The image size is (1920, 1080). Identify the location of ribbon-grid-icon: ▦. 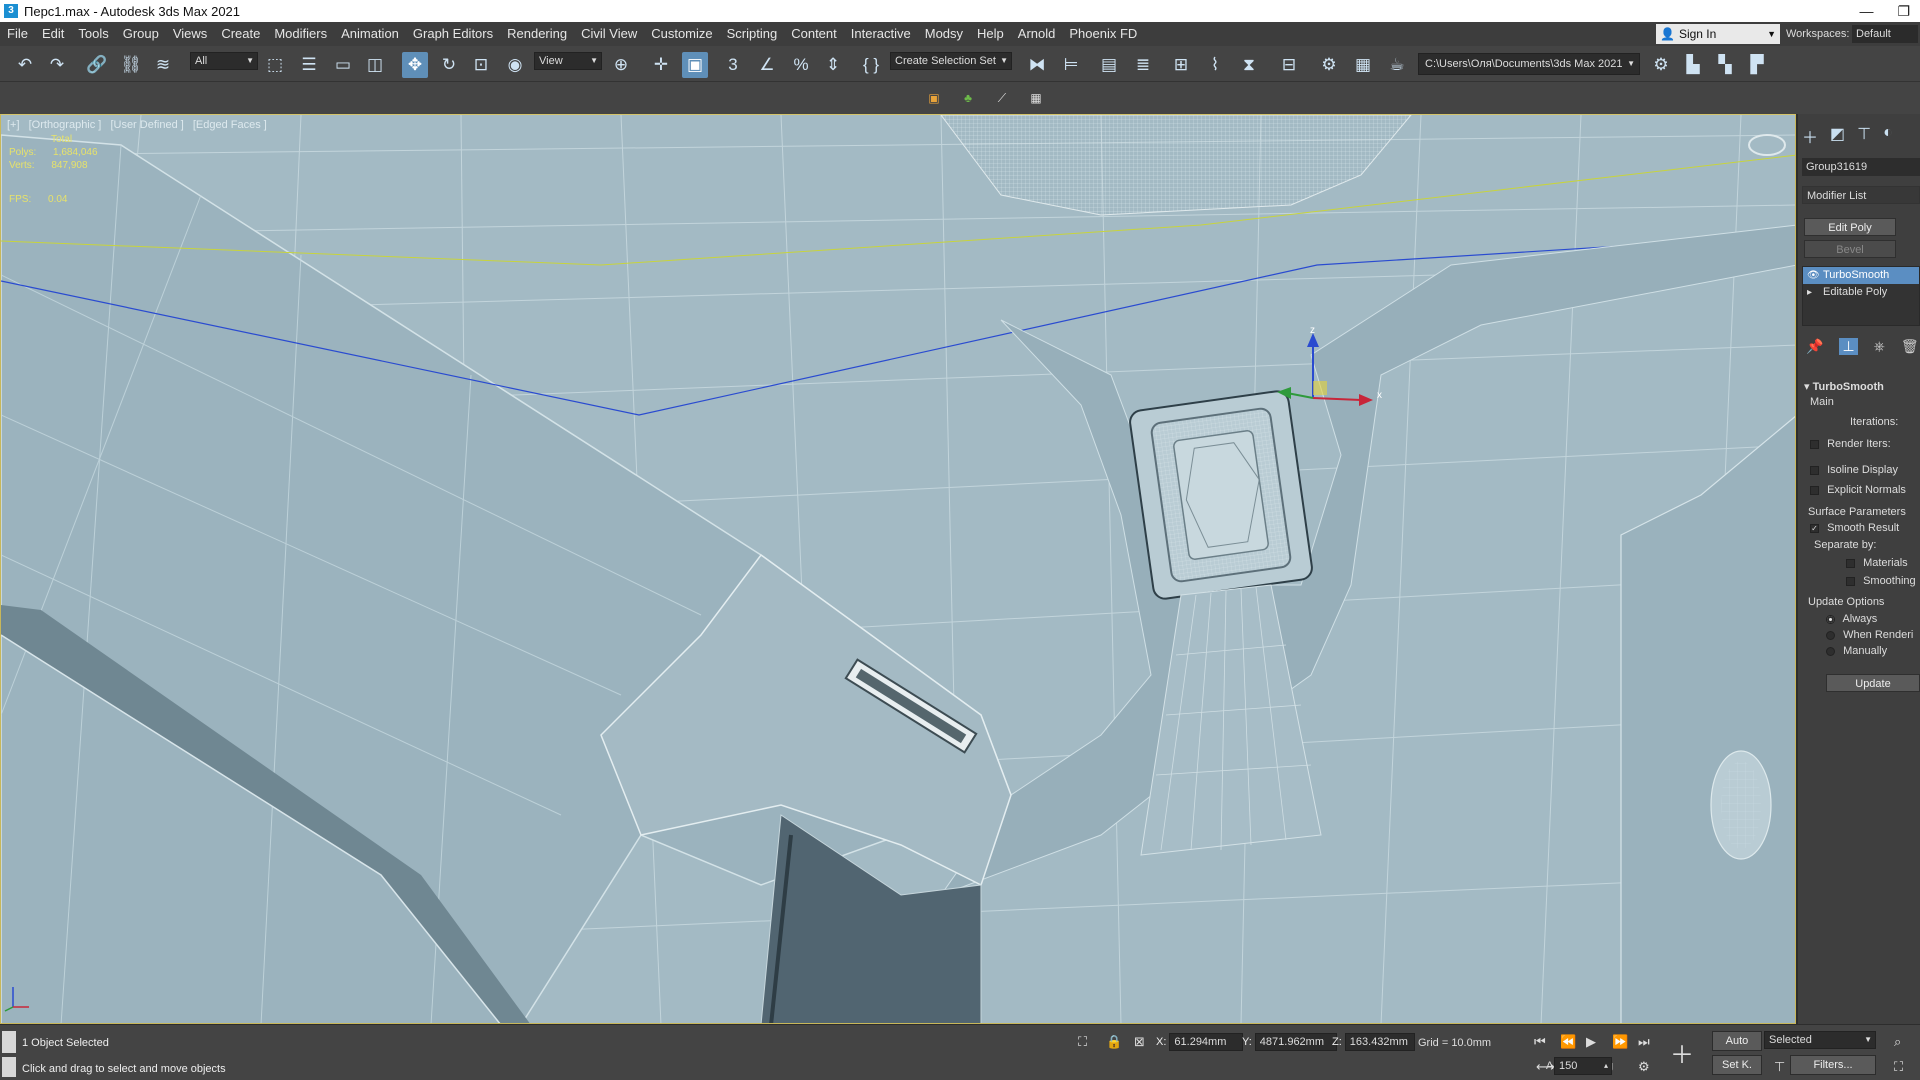
(1036, 98).